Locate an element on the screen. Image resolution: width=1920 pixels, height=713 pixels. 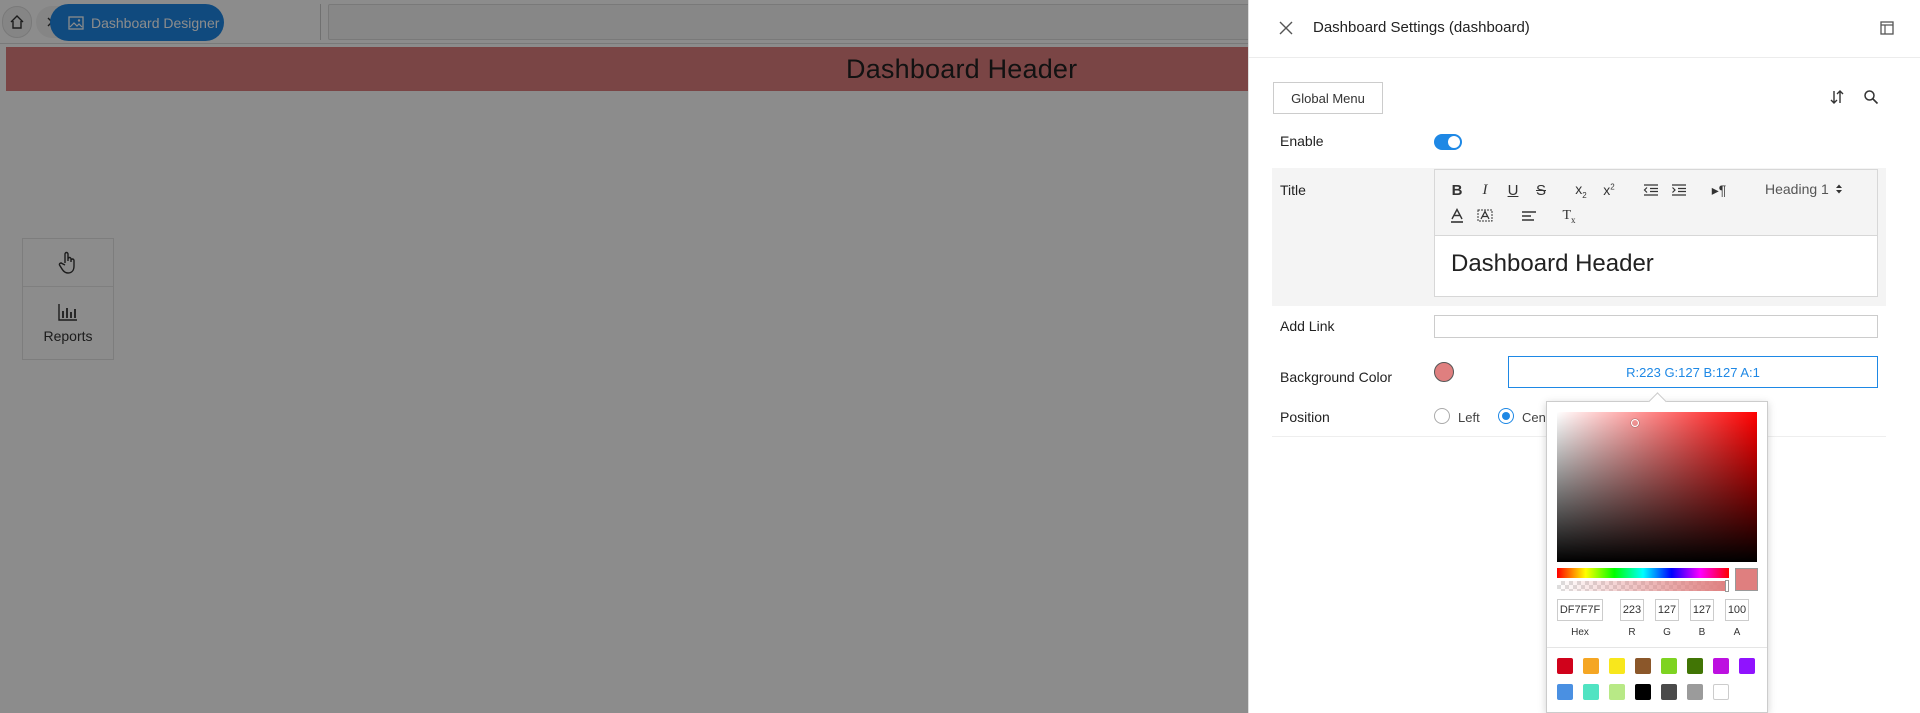
underline-icon: U is located at coordinates (1513, 190).